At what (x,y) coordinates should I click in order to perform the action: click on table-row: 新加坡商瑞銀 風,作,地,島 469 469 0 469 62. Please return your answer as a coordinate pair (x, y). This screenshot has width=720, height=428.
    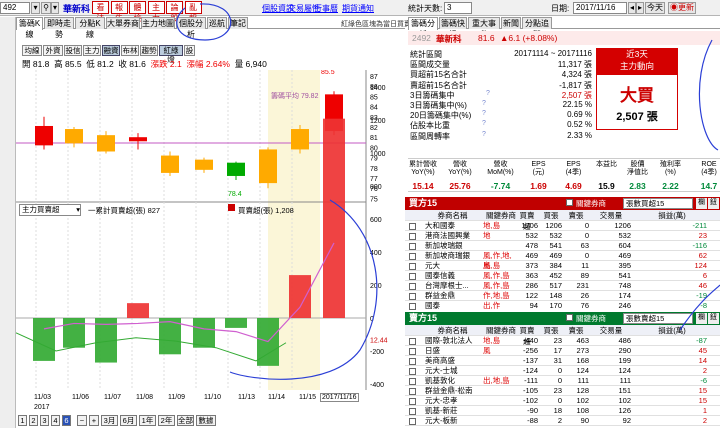
    Looking at the image, I should click on (562, 260).